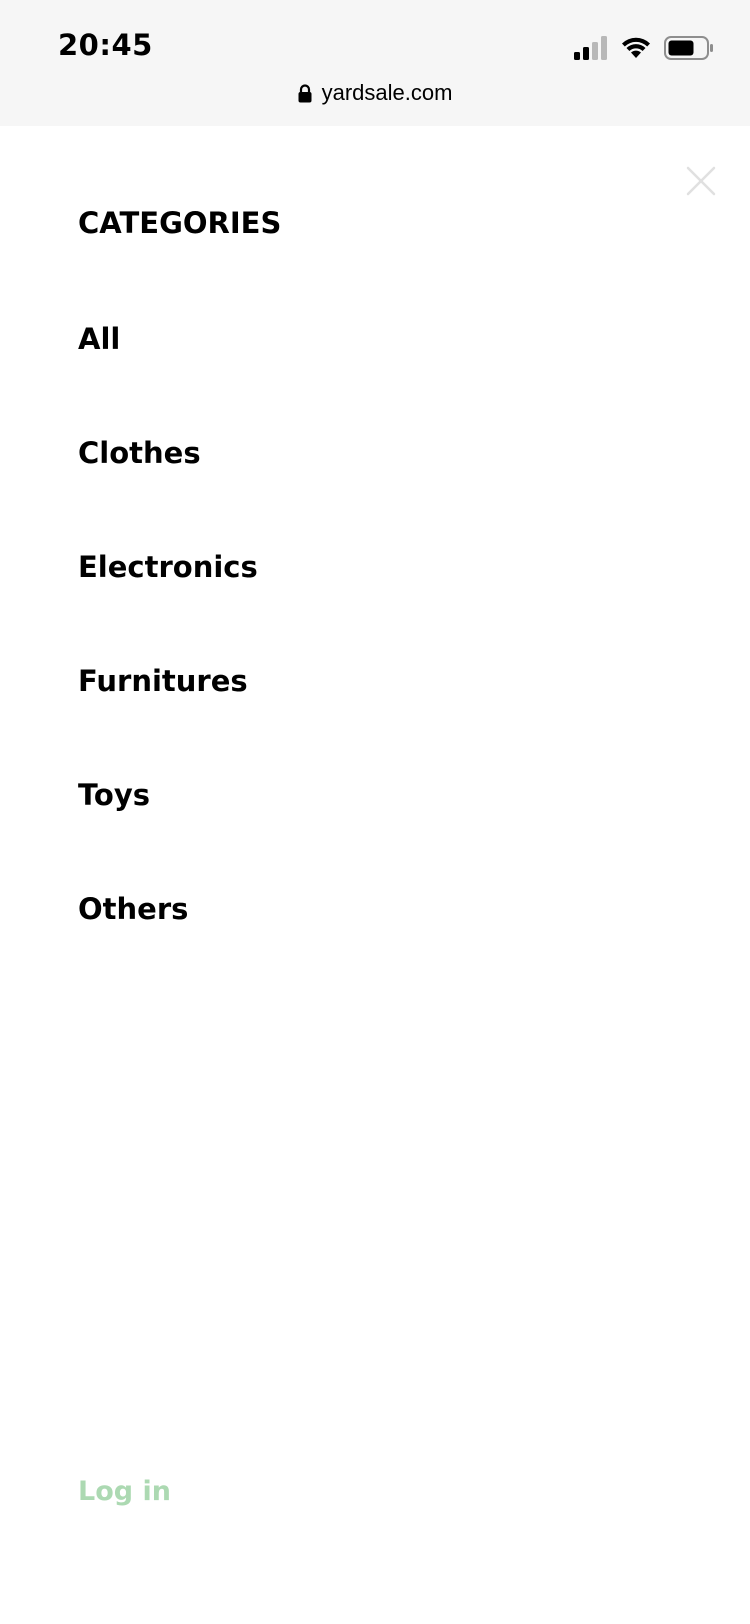 The width and height of the screenshot is (750, 1624). What do you see at coordinates (163, 681) in the screenshot?
I see `category-item-furnitures: Furnitures` at bounding box center [163, 681].